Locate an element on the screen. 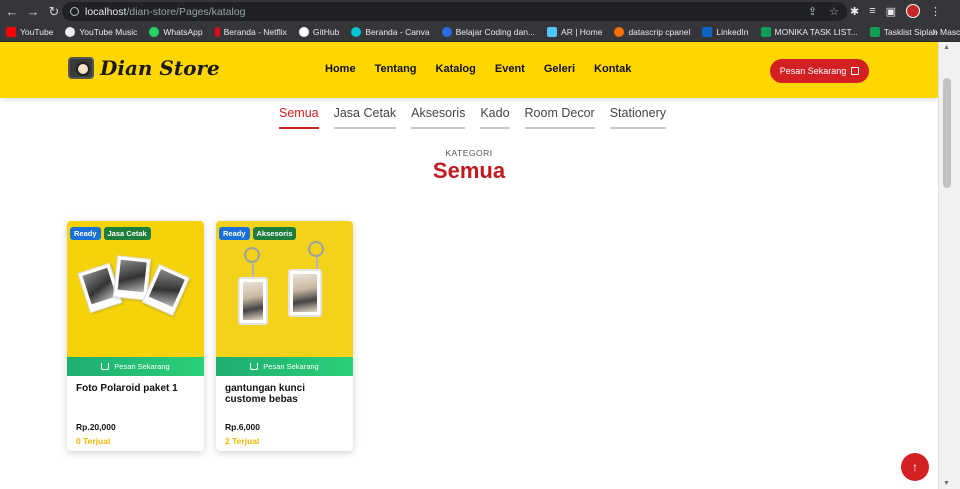  address-bar: localhost /dian-store/Pages/katalog ⇪ ☆ is located at coordinates (454, 11).